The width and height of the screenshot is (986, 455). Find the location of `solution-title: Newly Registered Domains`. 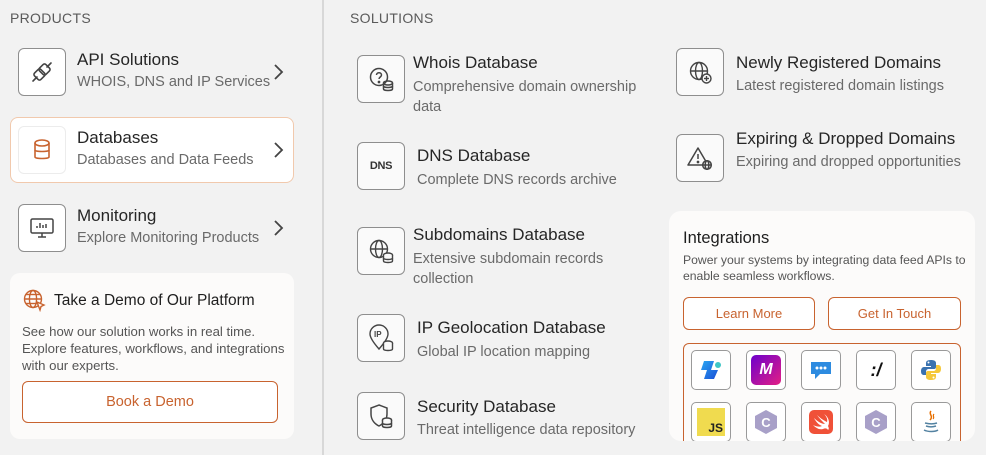

solution-title: Newly Registered Domains is located at coordinates (839, 62).